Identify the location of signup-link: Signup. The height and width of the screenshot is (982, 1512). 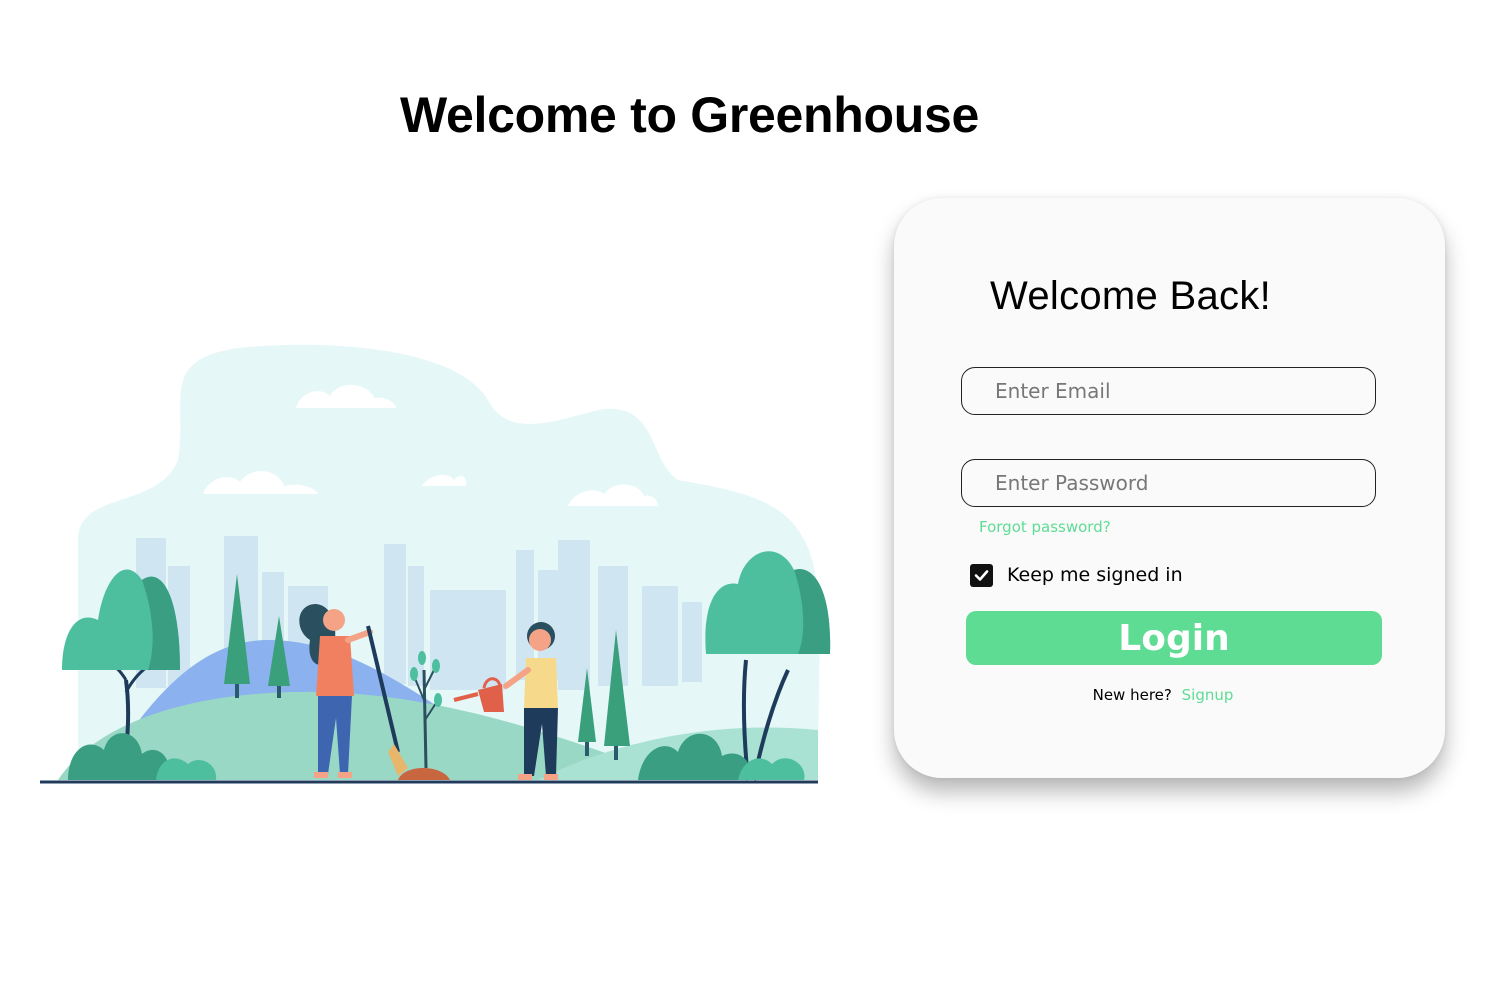
(1208, 695).